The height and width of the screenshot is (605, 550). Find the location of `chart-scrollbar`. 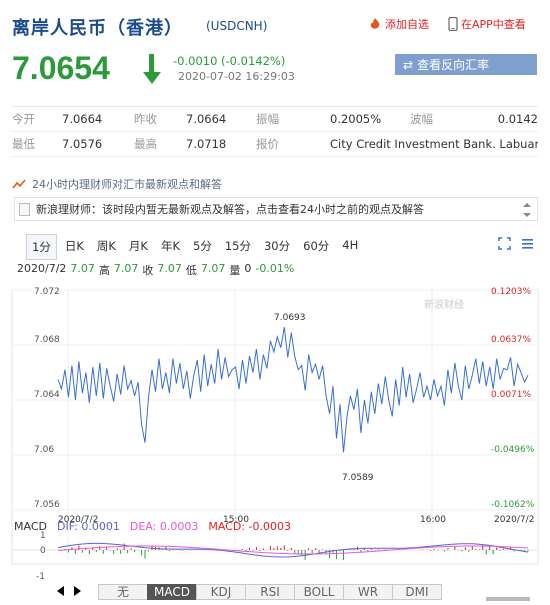

chart-scrollbar is located at coordinates (508, 599).